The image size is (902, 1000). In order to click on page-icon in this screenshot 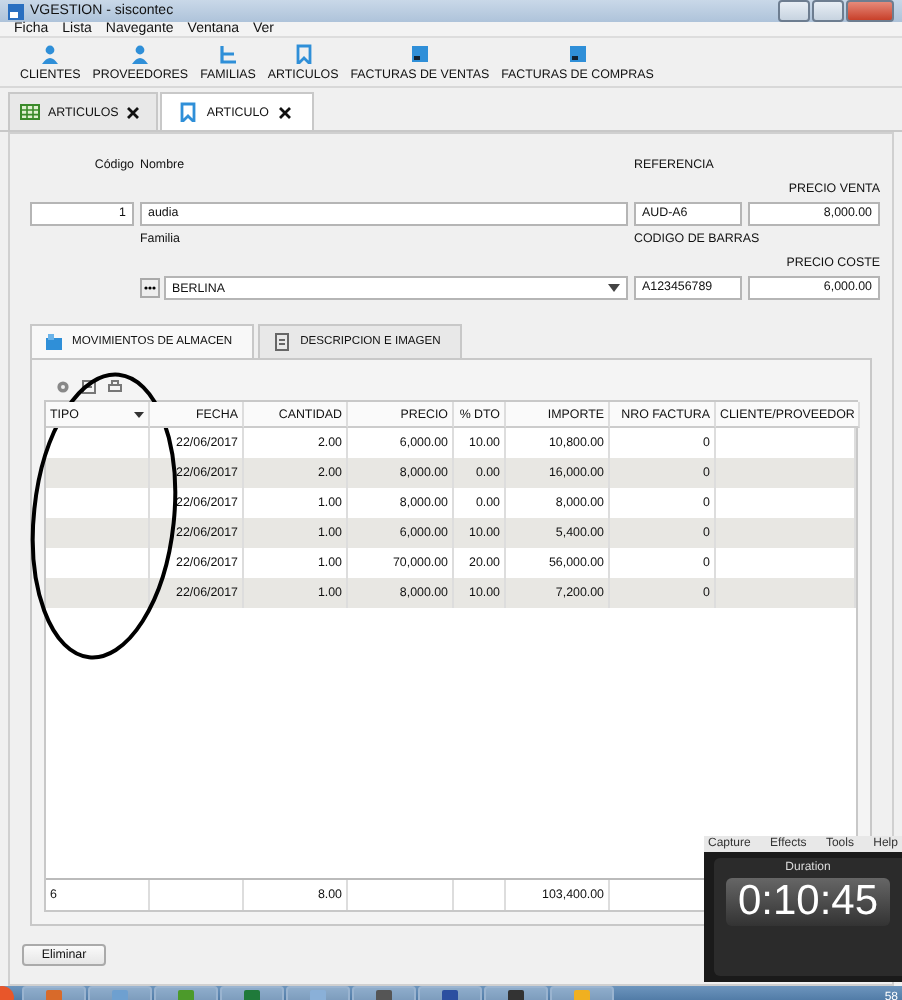, I will do `click(282, 342)`.